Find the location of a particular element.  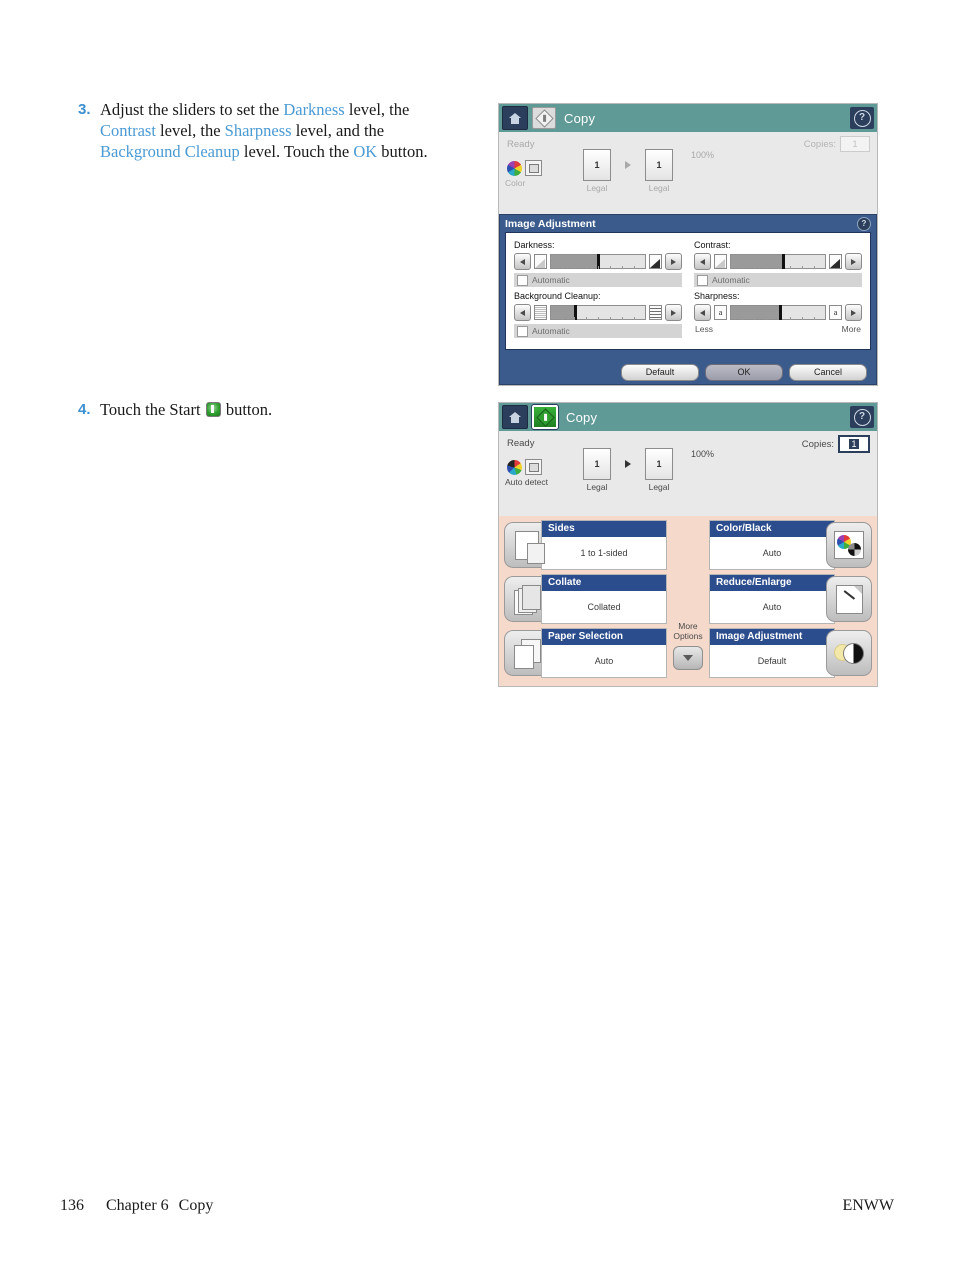

dialog-footer: Default OK Cancel is located at coordinates (688, 372).